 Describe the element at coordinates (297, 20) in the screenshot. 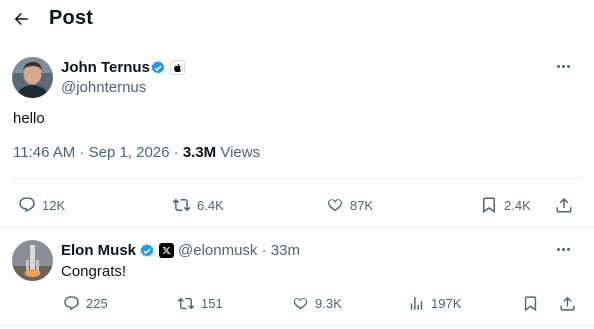

I see `page-header: Post` at that location.